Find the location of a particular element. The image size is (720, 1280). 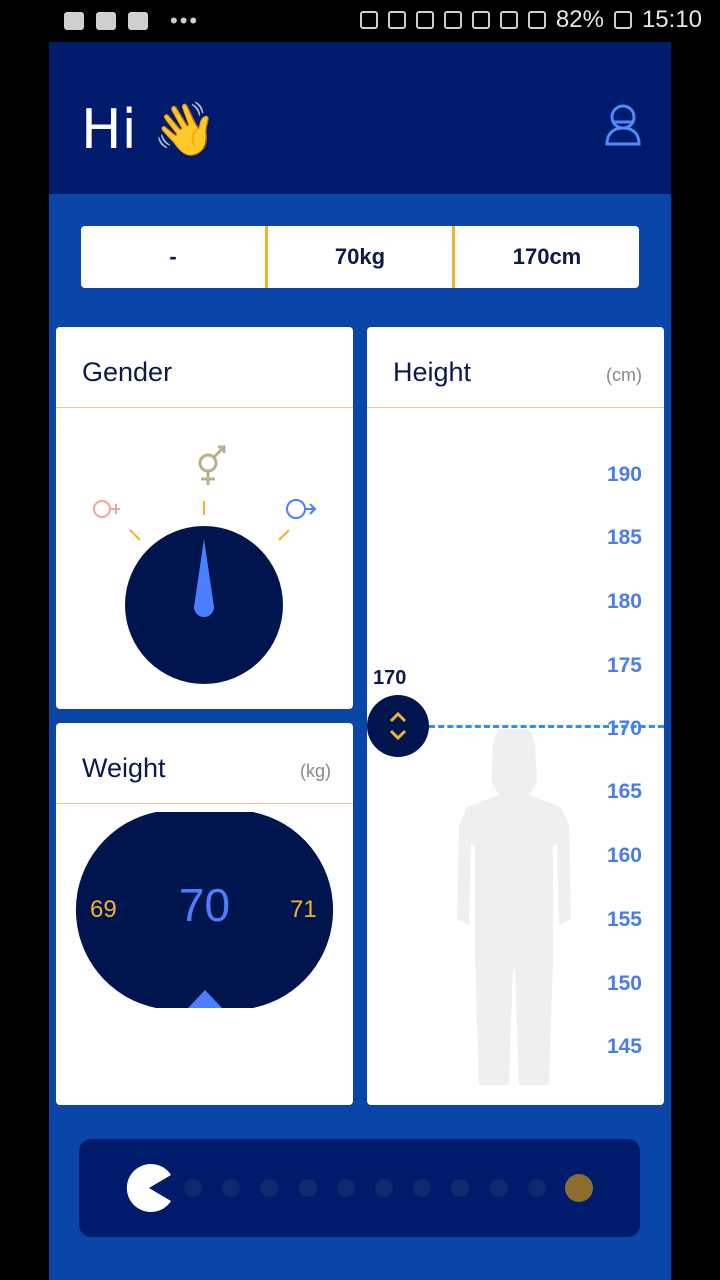

clock: 15:10 is located at coordinates (671, 19).